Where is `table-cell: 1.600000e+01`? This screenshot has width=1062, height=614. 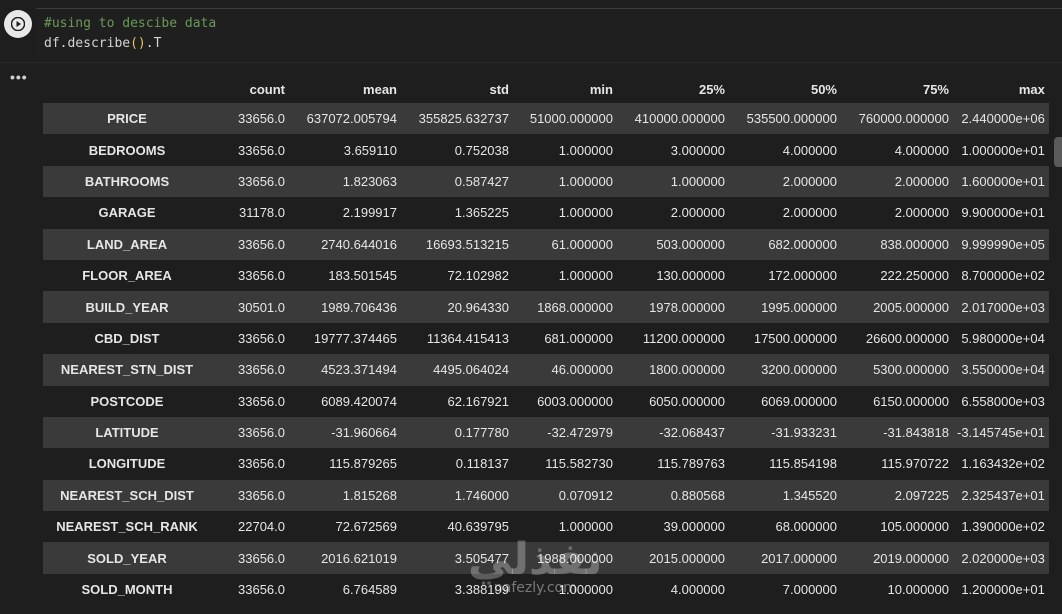
table-cell: 1.600000e+01 is located at coordinates (1003, 181).